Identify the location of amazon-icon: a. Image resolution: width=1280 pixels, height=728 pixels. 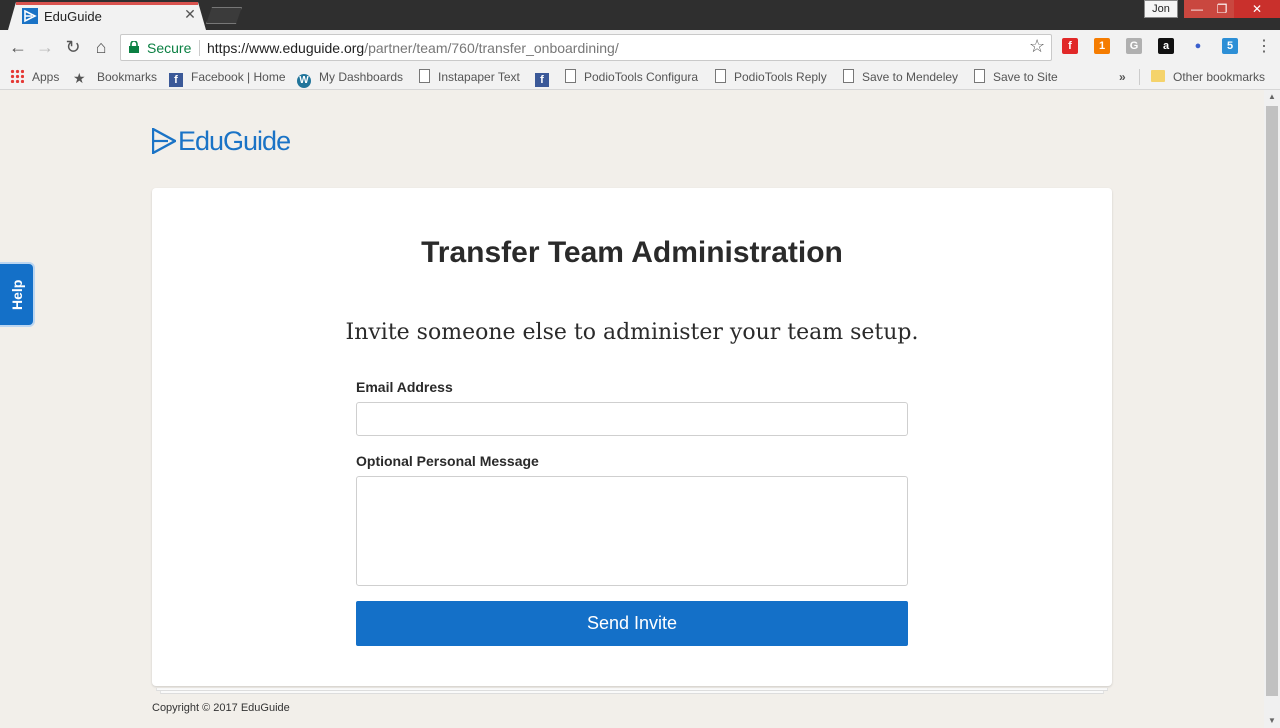
(1166, 46).